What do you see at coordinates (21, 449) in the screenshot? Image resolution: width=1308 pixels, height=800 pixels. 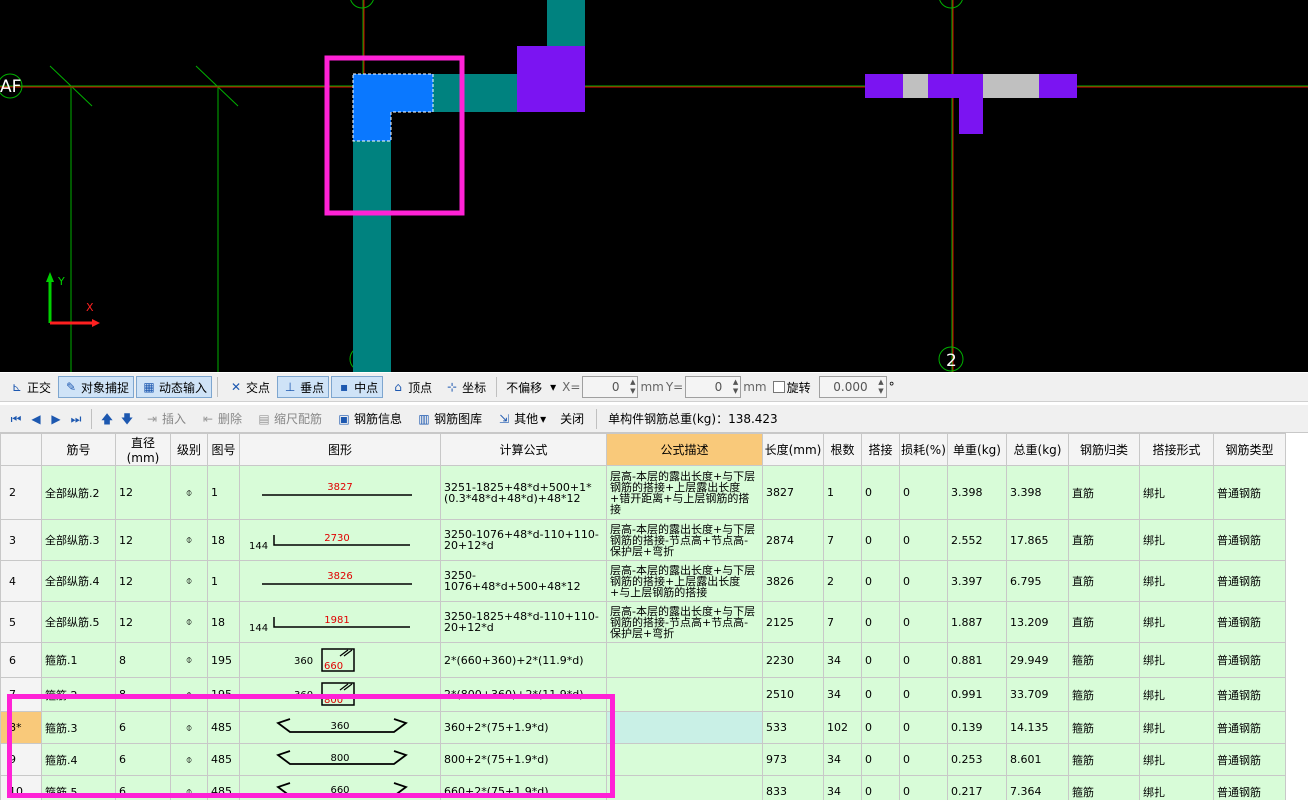 I see `column-header` at bounding box center [21, 449].